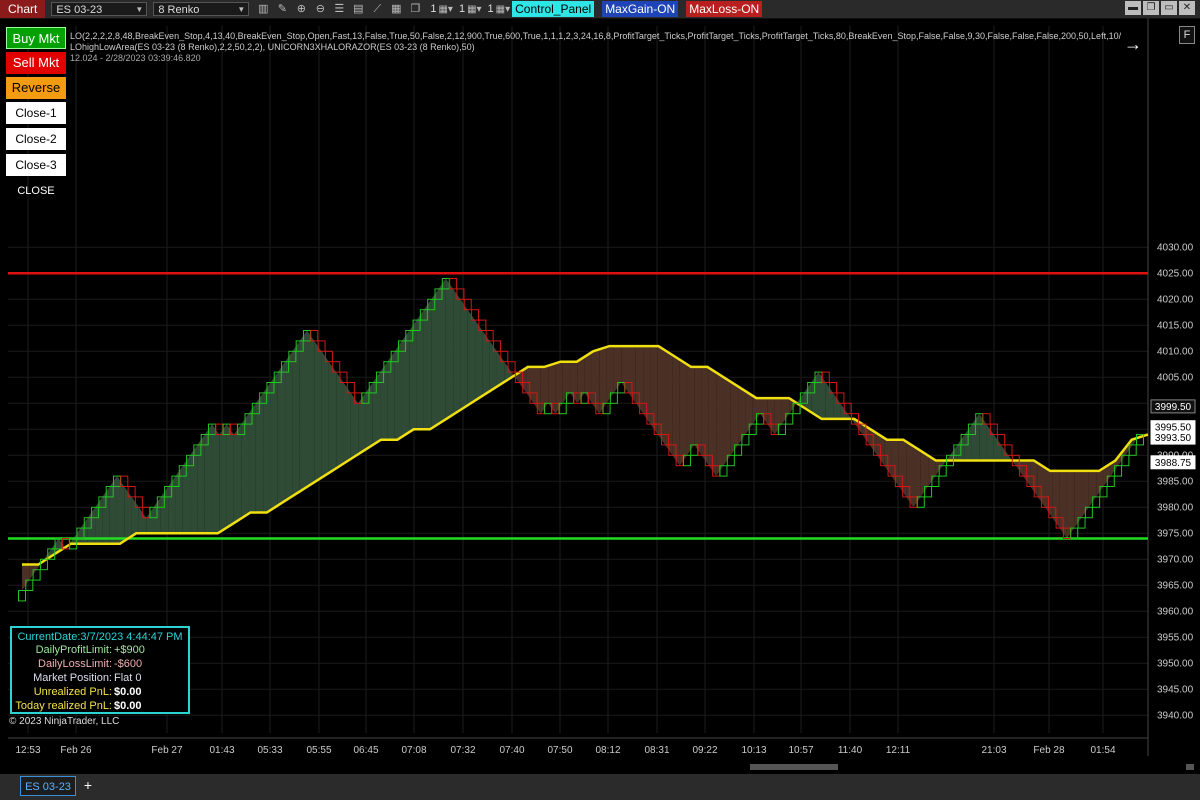 The width and height of the screenshot is (1200, 800). I want to click on properties-icon: ☰, so click(339, 9).